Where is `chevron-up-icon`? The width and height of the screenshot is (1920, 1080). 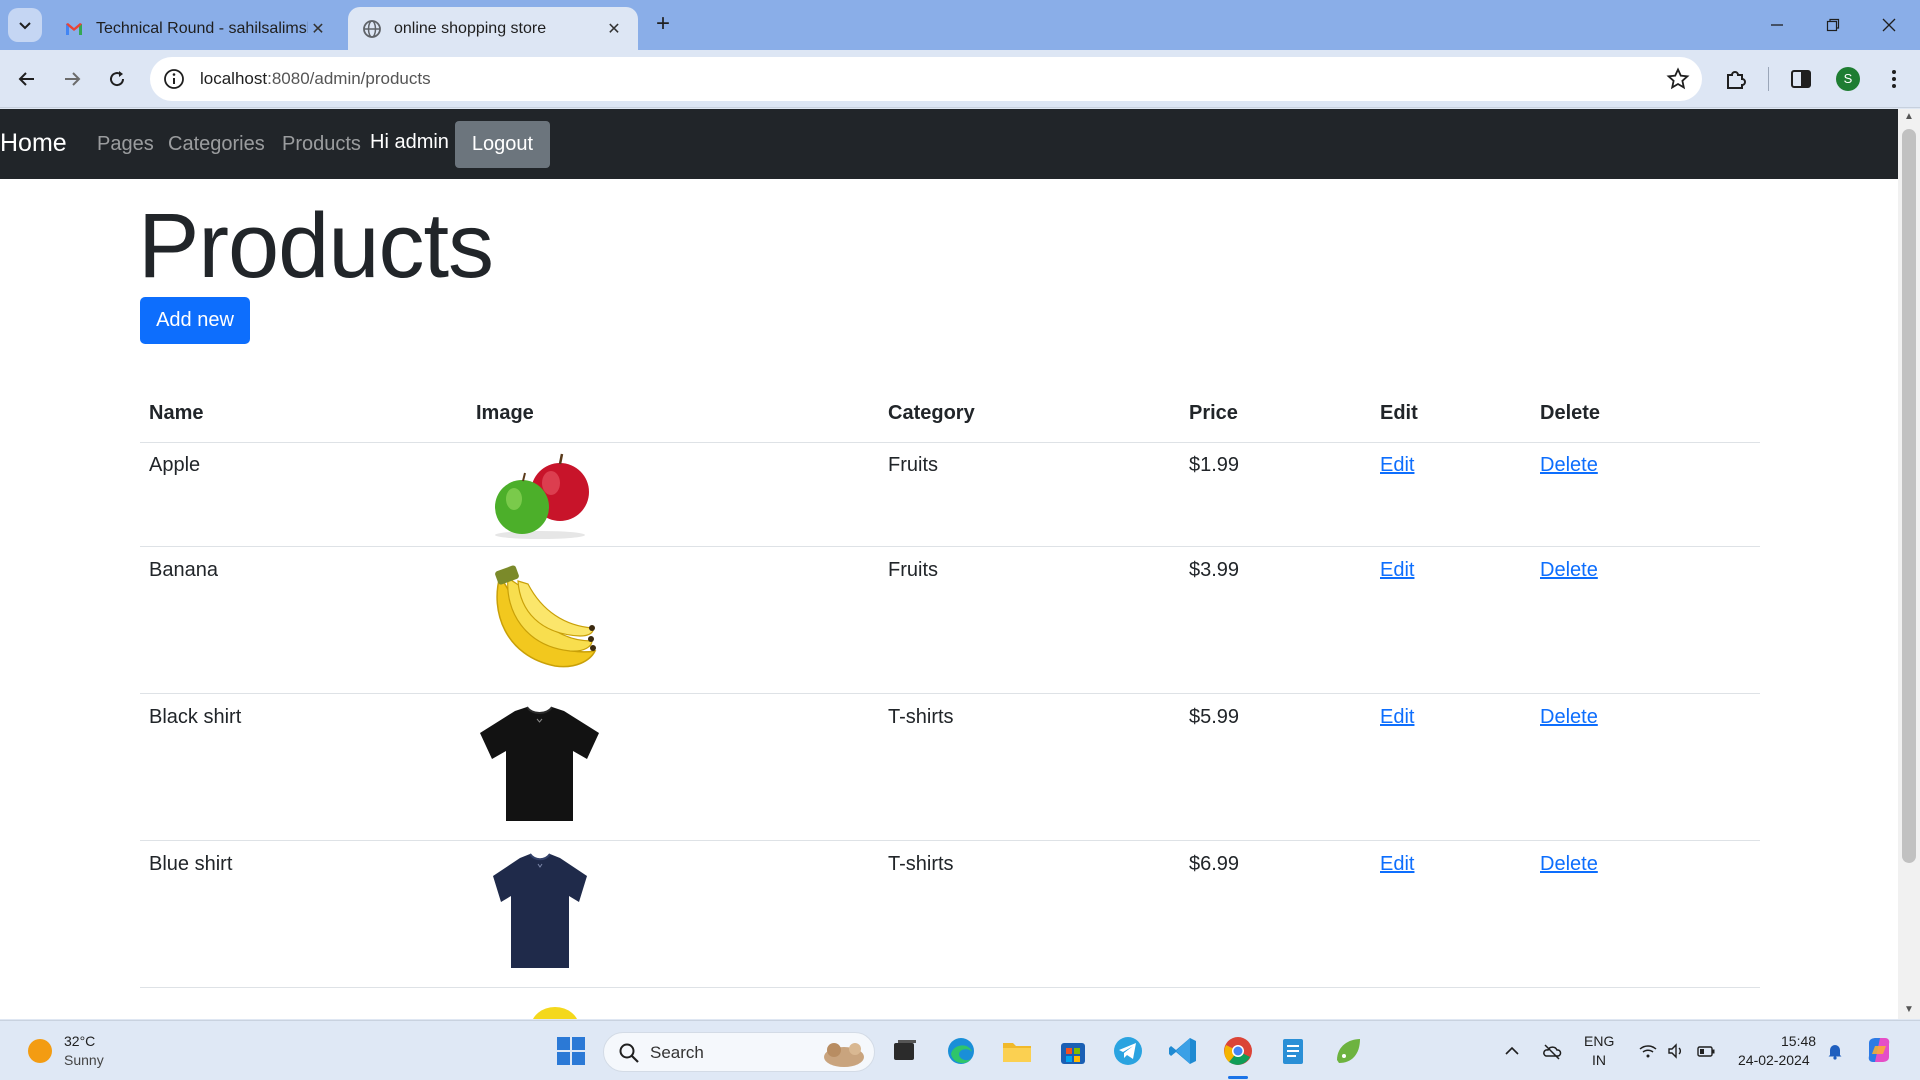 chevron-up-icon is located at coordinates (1512, 1051).